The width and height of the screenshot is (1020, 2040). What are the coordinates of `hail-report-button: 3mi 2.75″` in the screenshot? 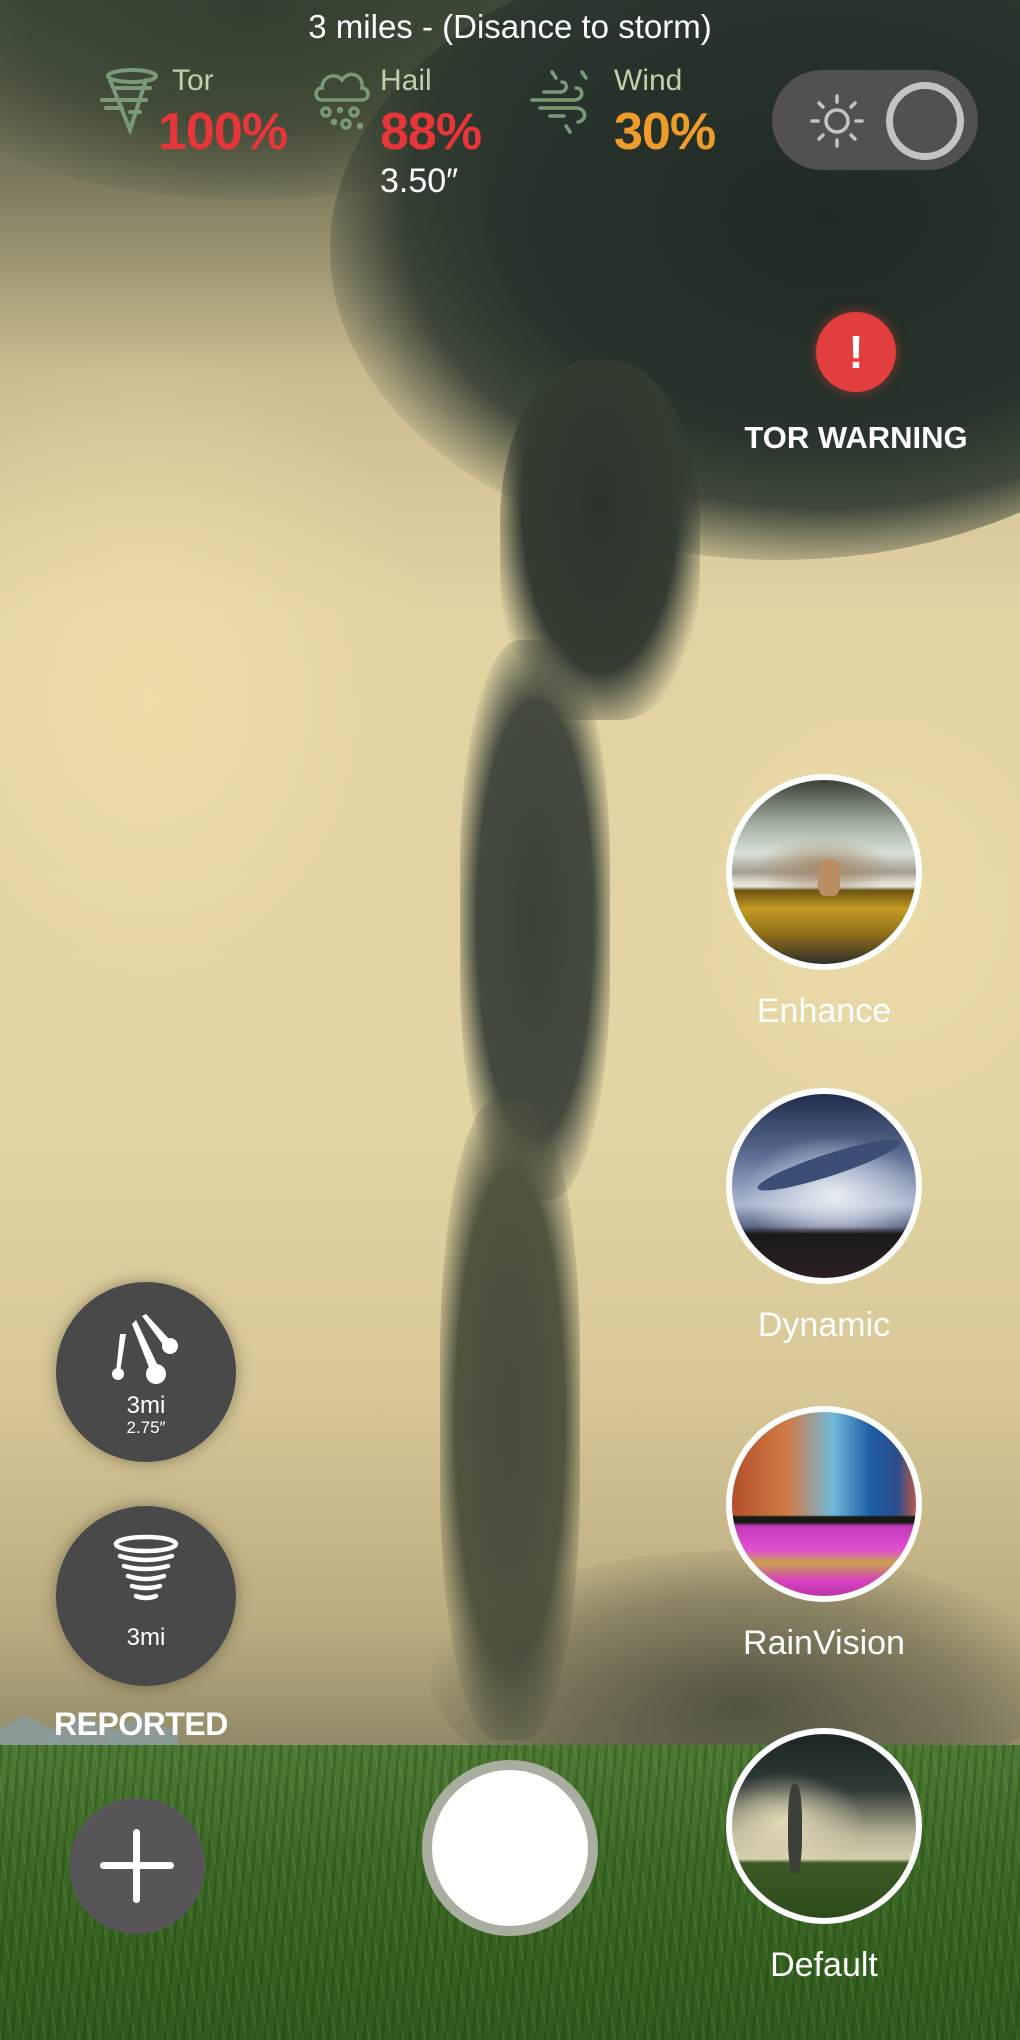 It's located at (146, 1372).